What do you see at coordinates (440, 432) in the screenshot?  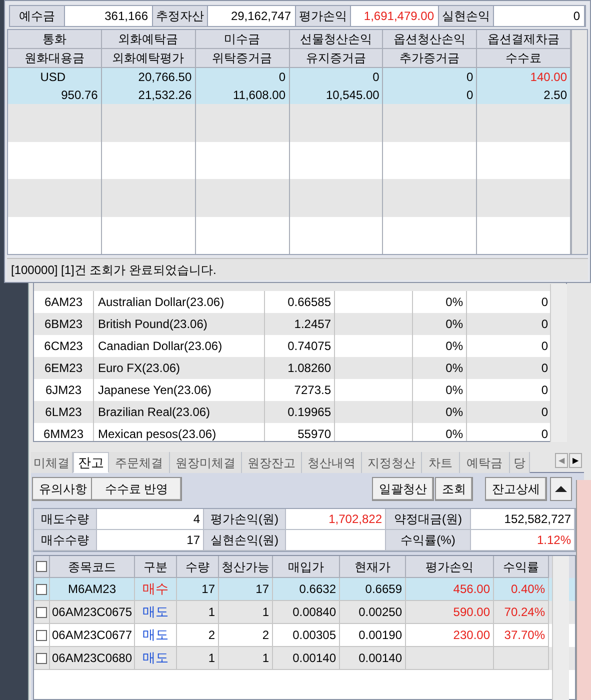 I see `table-cell: 0%` at bounding box center [440, 432].